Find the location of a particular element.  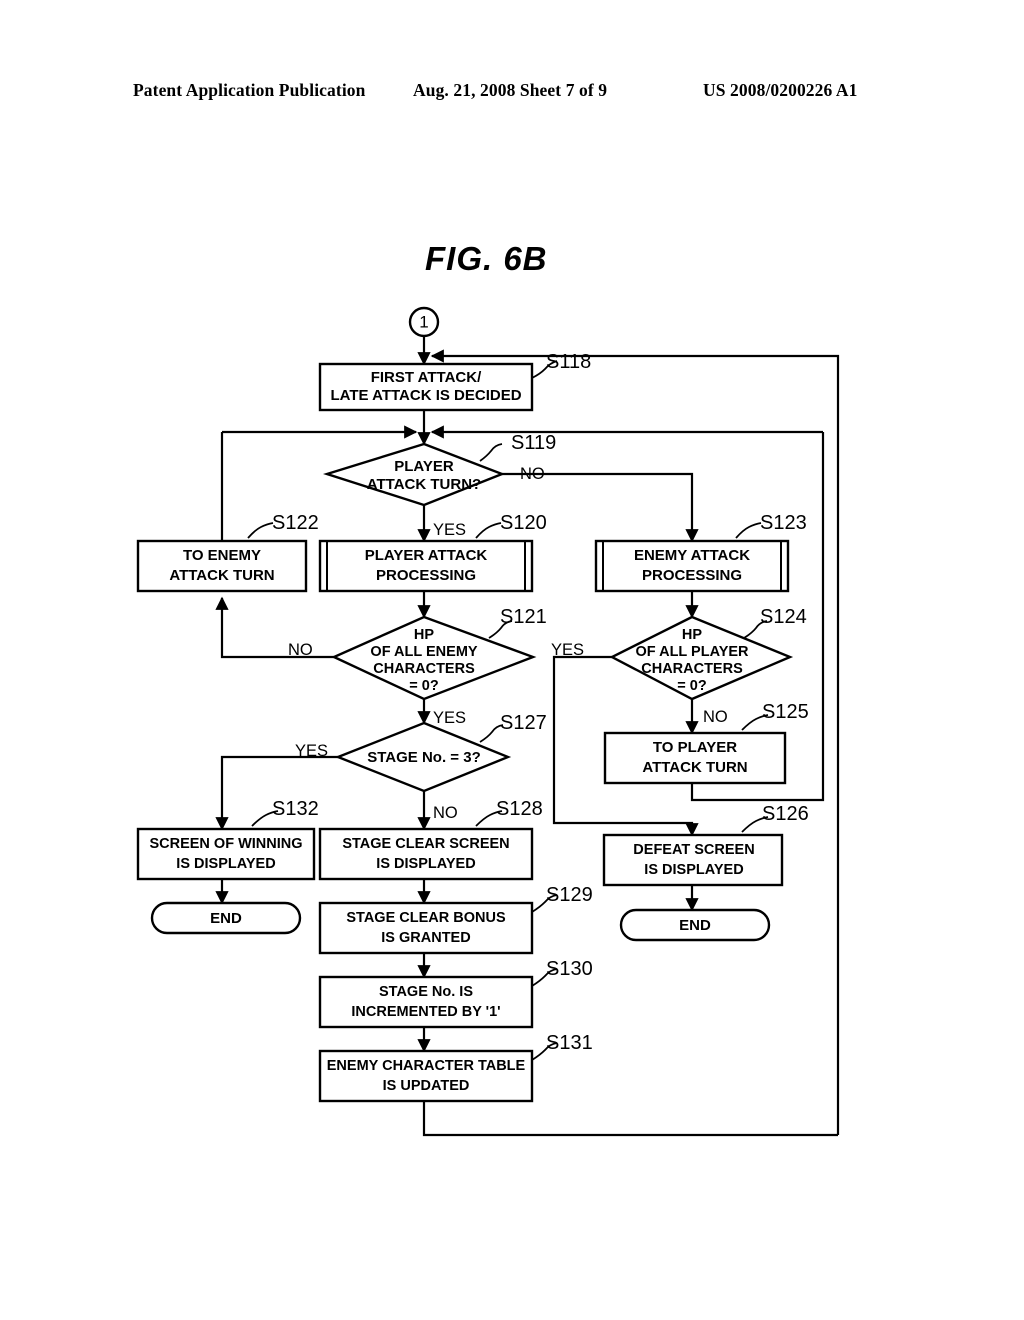

node-end-right: END is located at coordinates (695, 925).